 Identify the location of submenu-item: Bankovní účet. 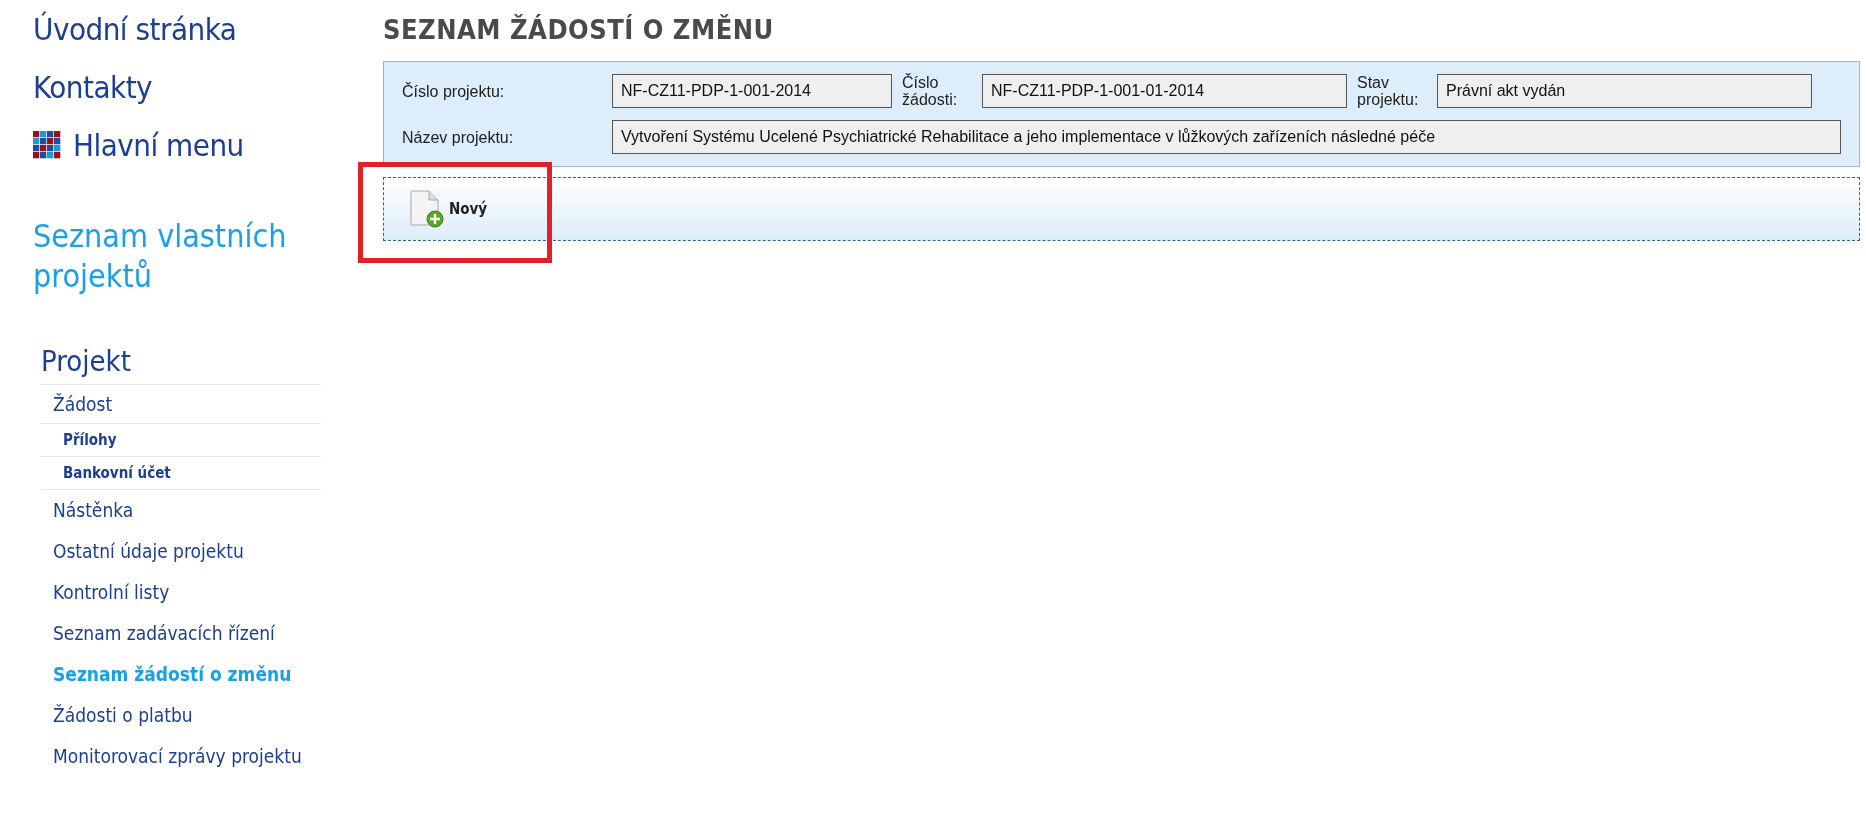
(181, 473).